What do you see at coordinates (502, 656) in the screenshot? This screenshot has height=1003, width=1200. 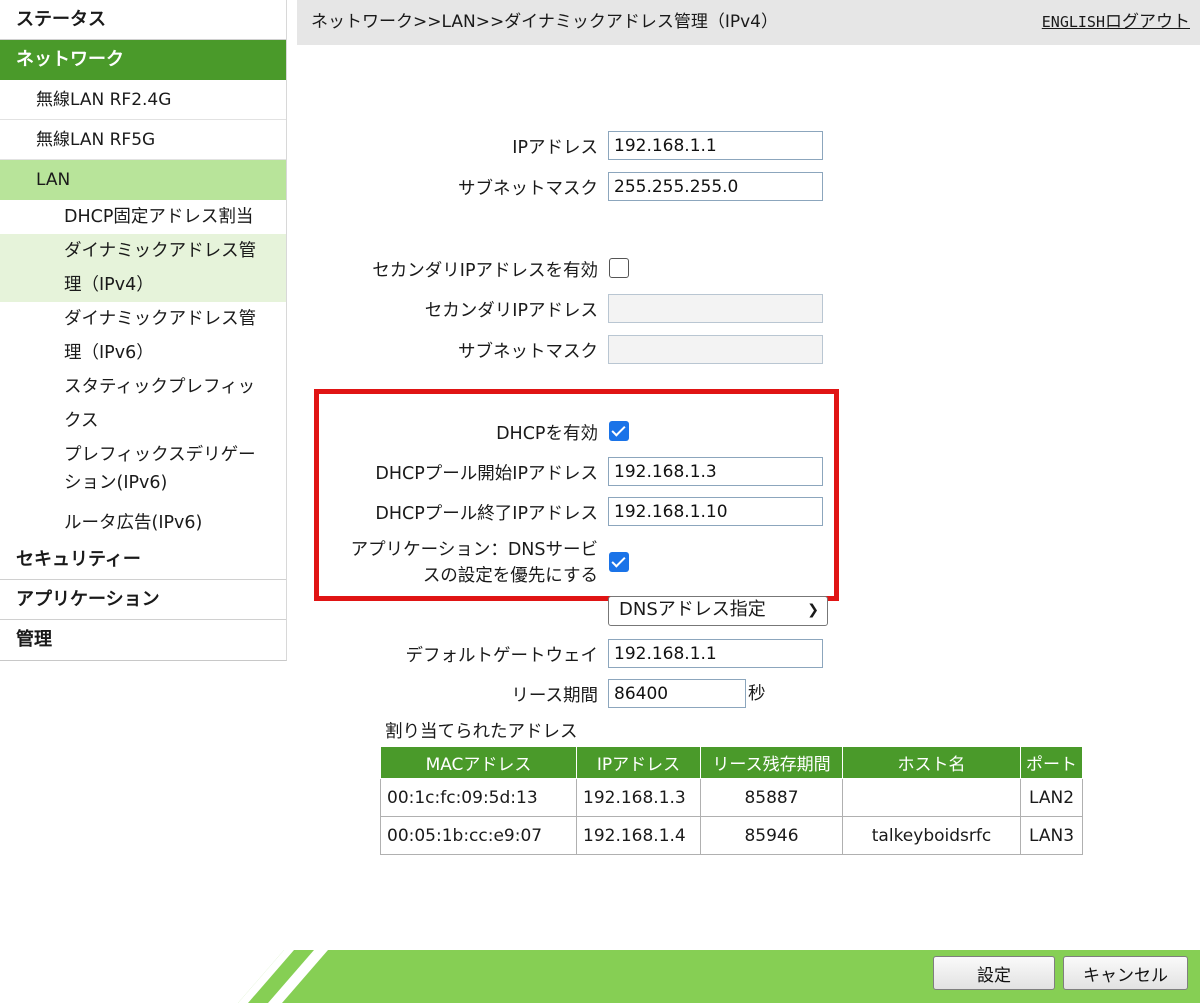 I see `default-gateway-label: デフォルトゲートウェイ` at bounding box center [502, 656].